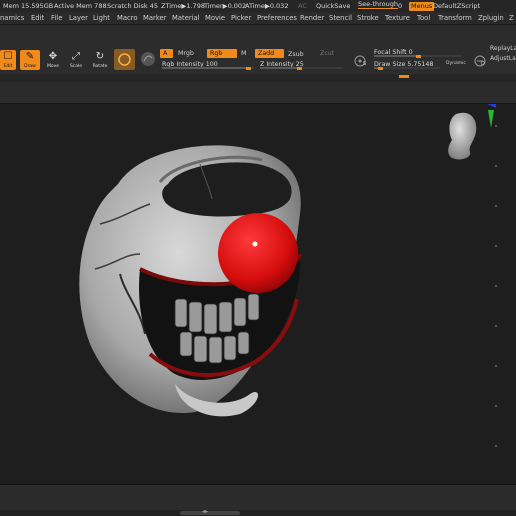 This screenshot has width=516, height=516. Describe the element at coordinates (56, 18) in the screenshot. I see `menu-file: File` at that location.